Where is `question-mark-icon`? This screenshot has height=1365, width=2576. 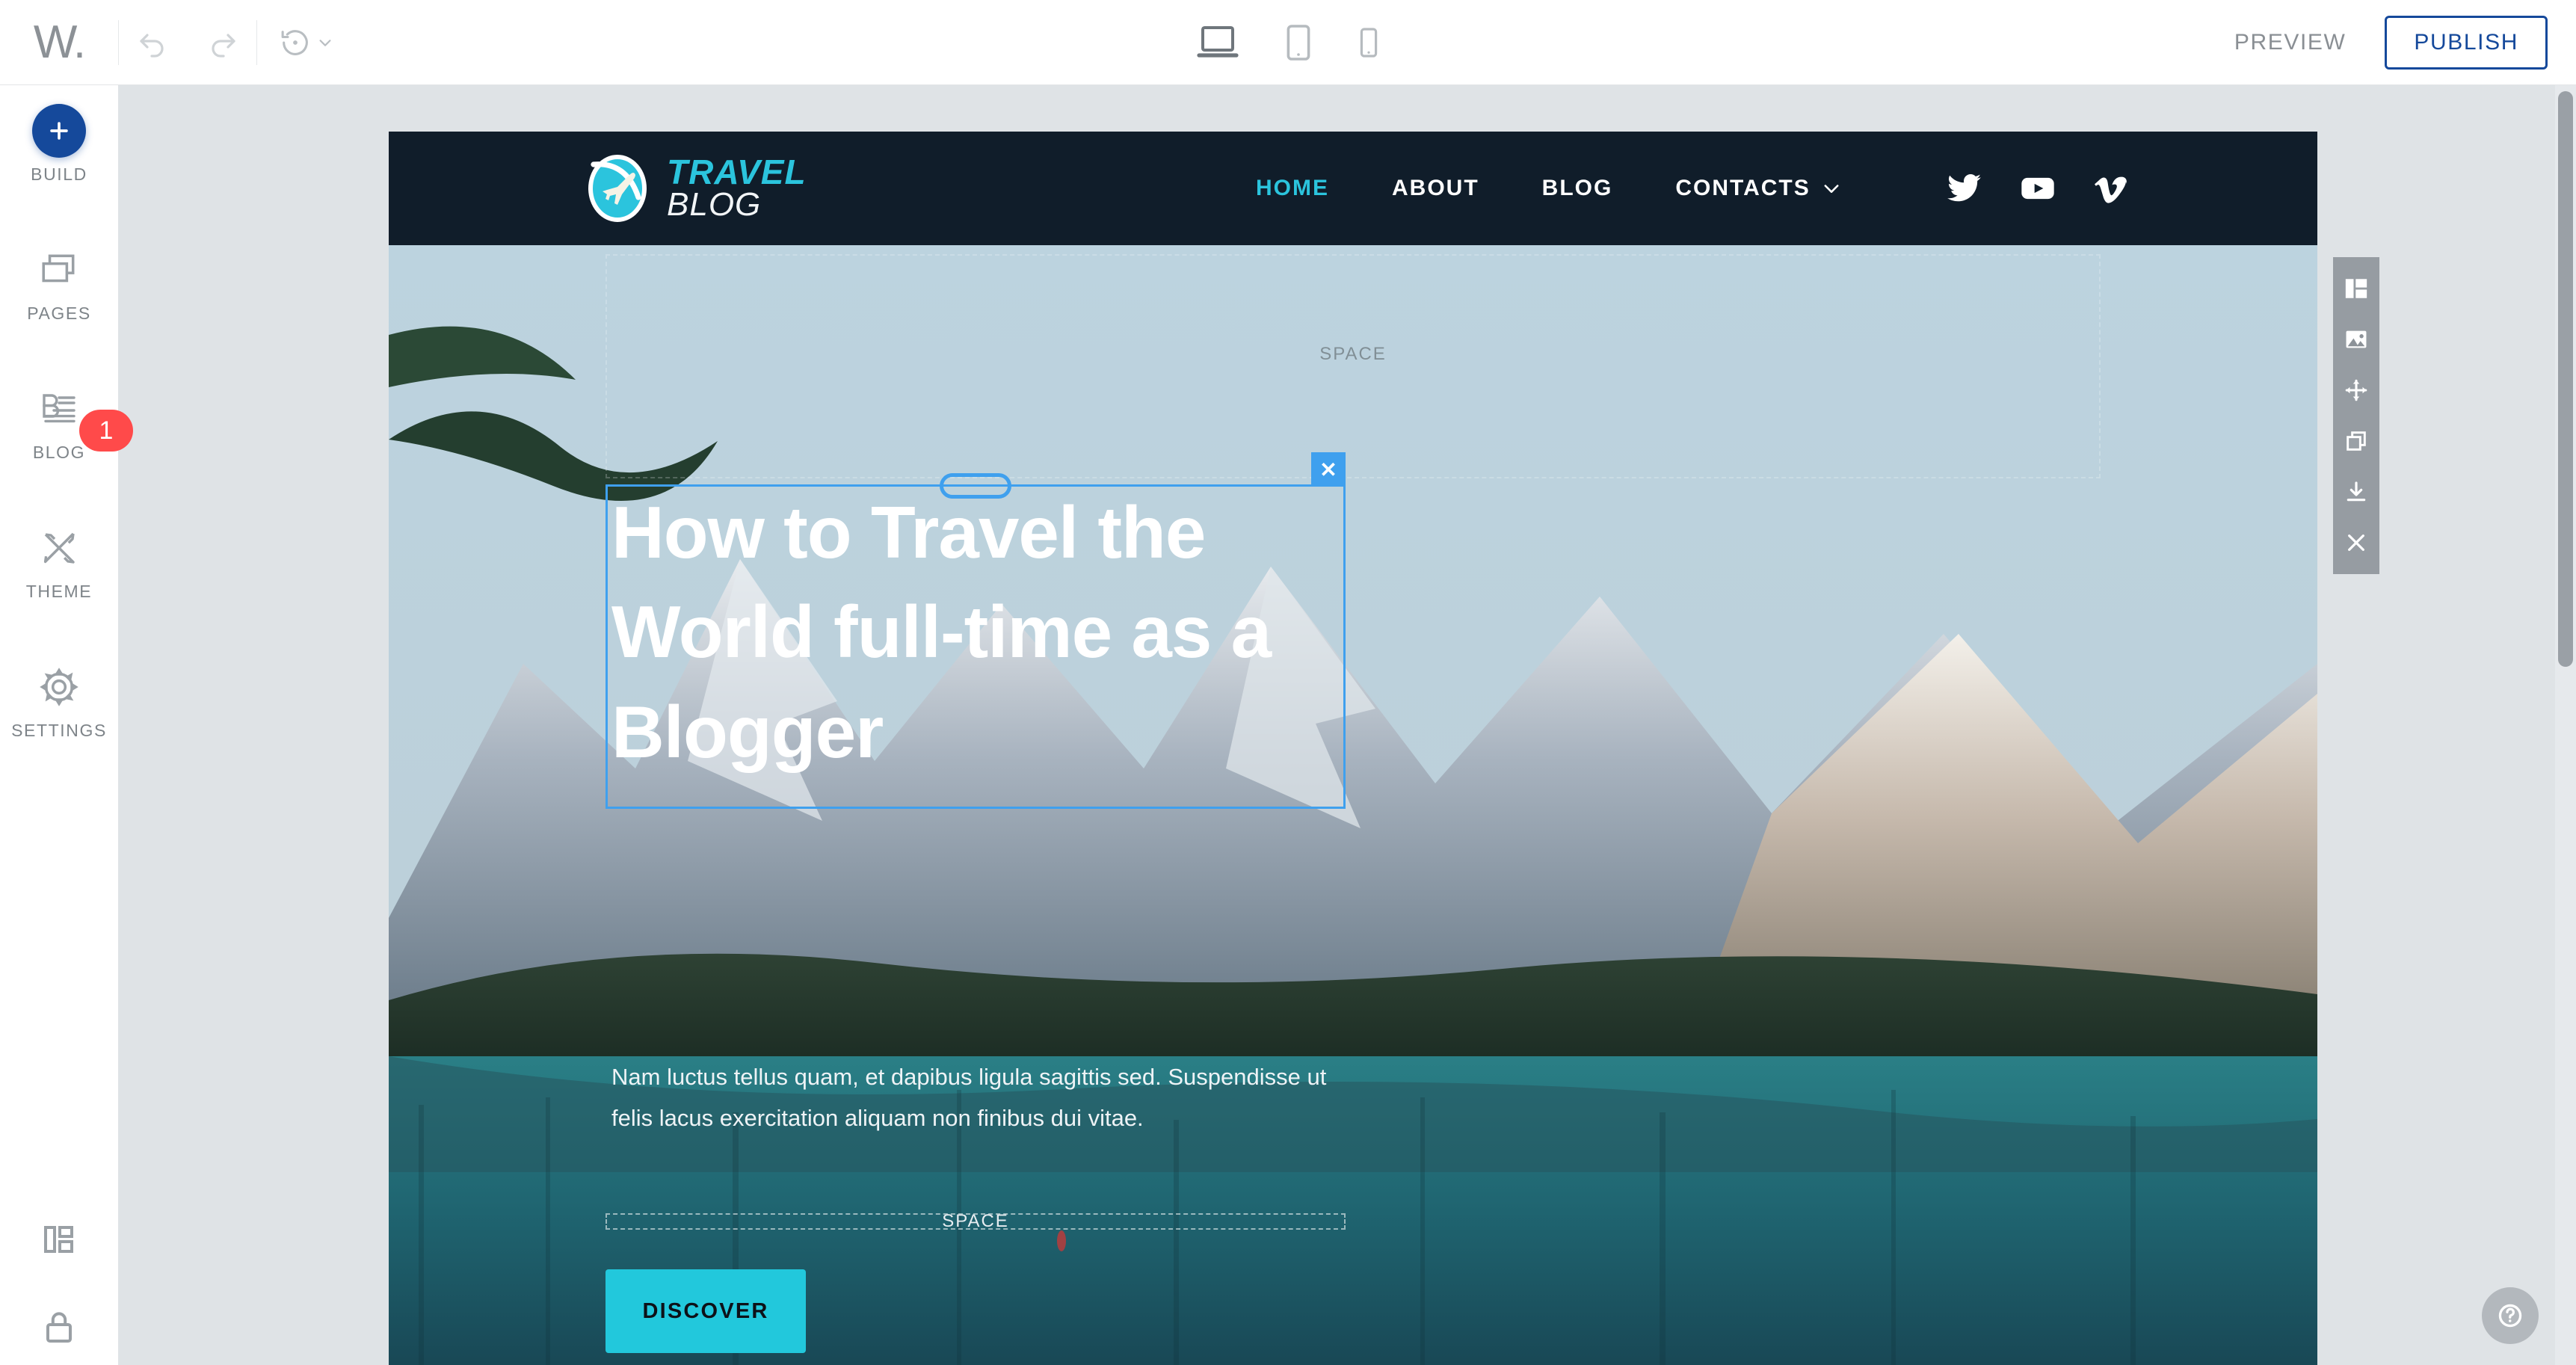
question-mark-icon is located at coordinates (2510, 1316).